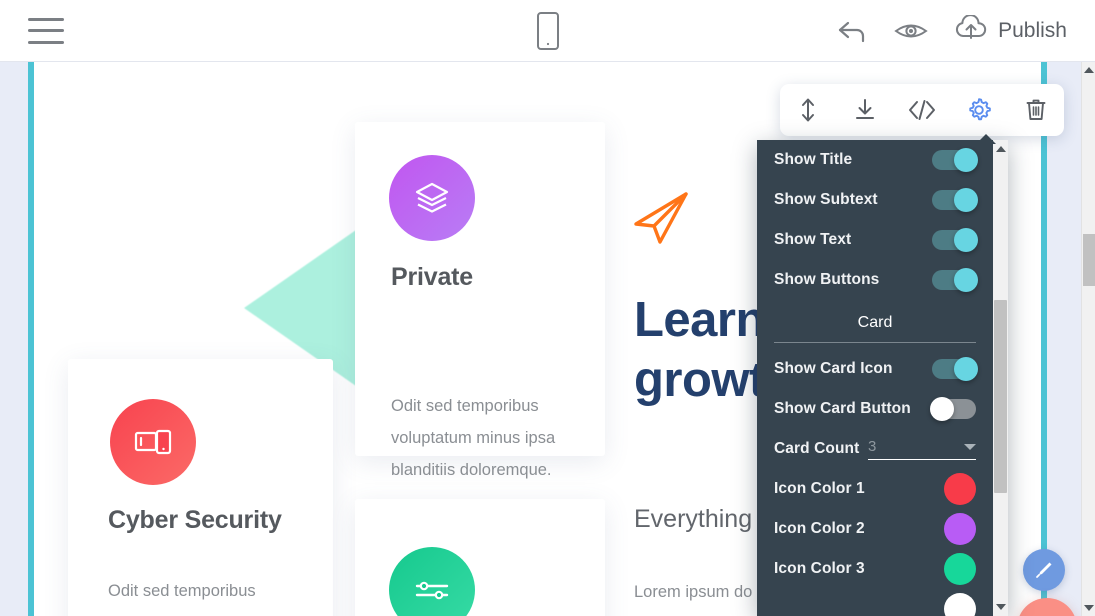  Describe the element at coordinates (875, 342) in the screenshot. I see `section-divider` at that location.